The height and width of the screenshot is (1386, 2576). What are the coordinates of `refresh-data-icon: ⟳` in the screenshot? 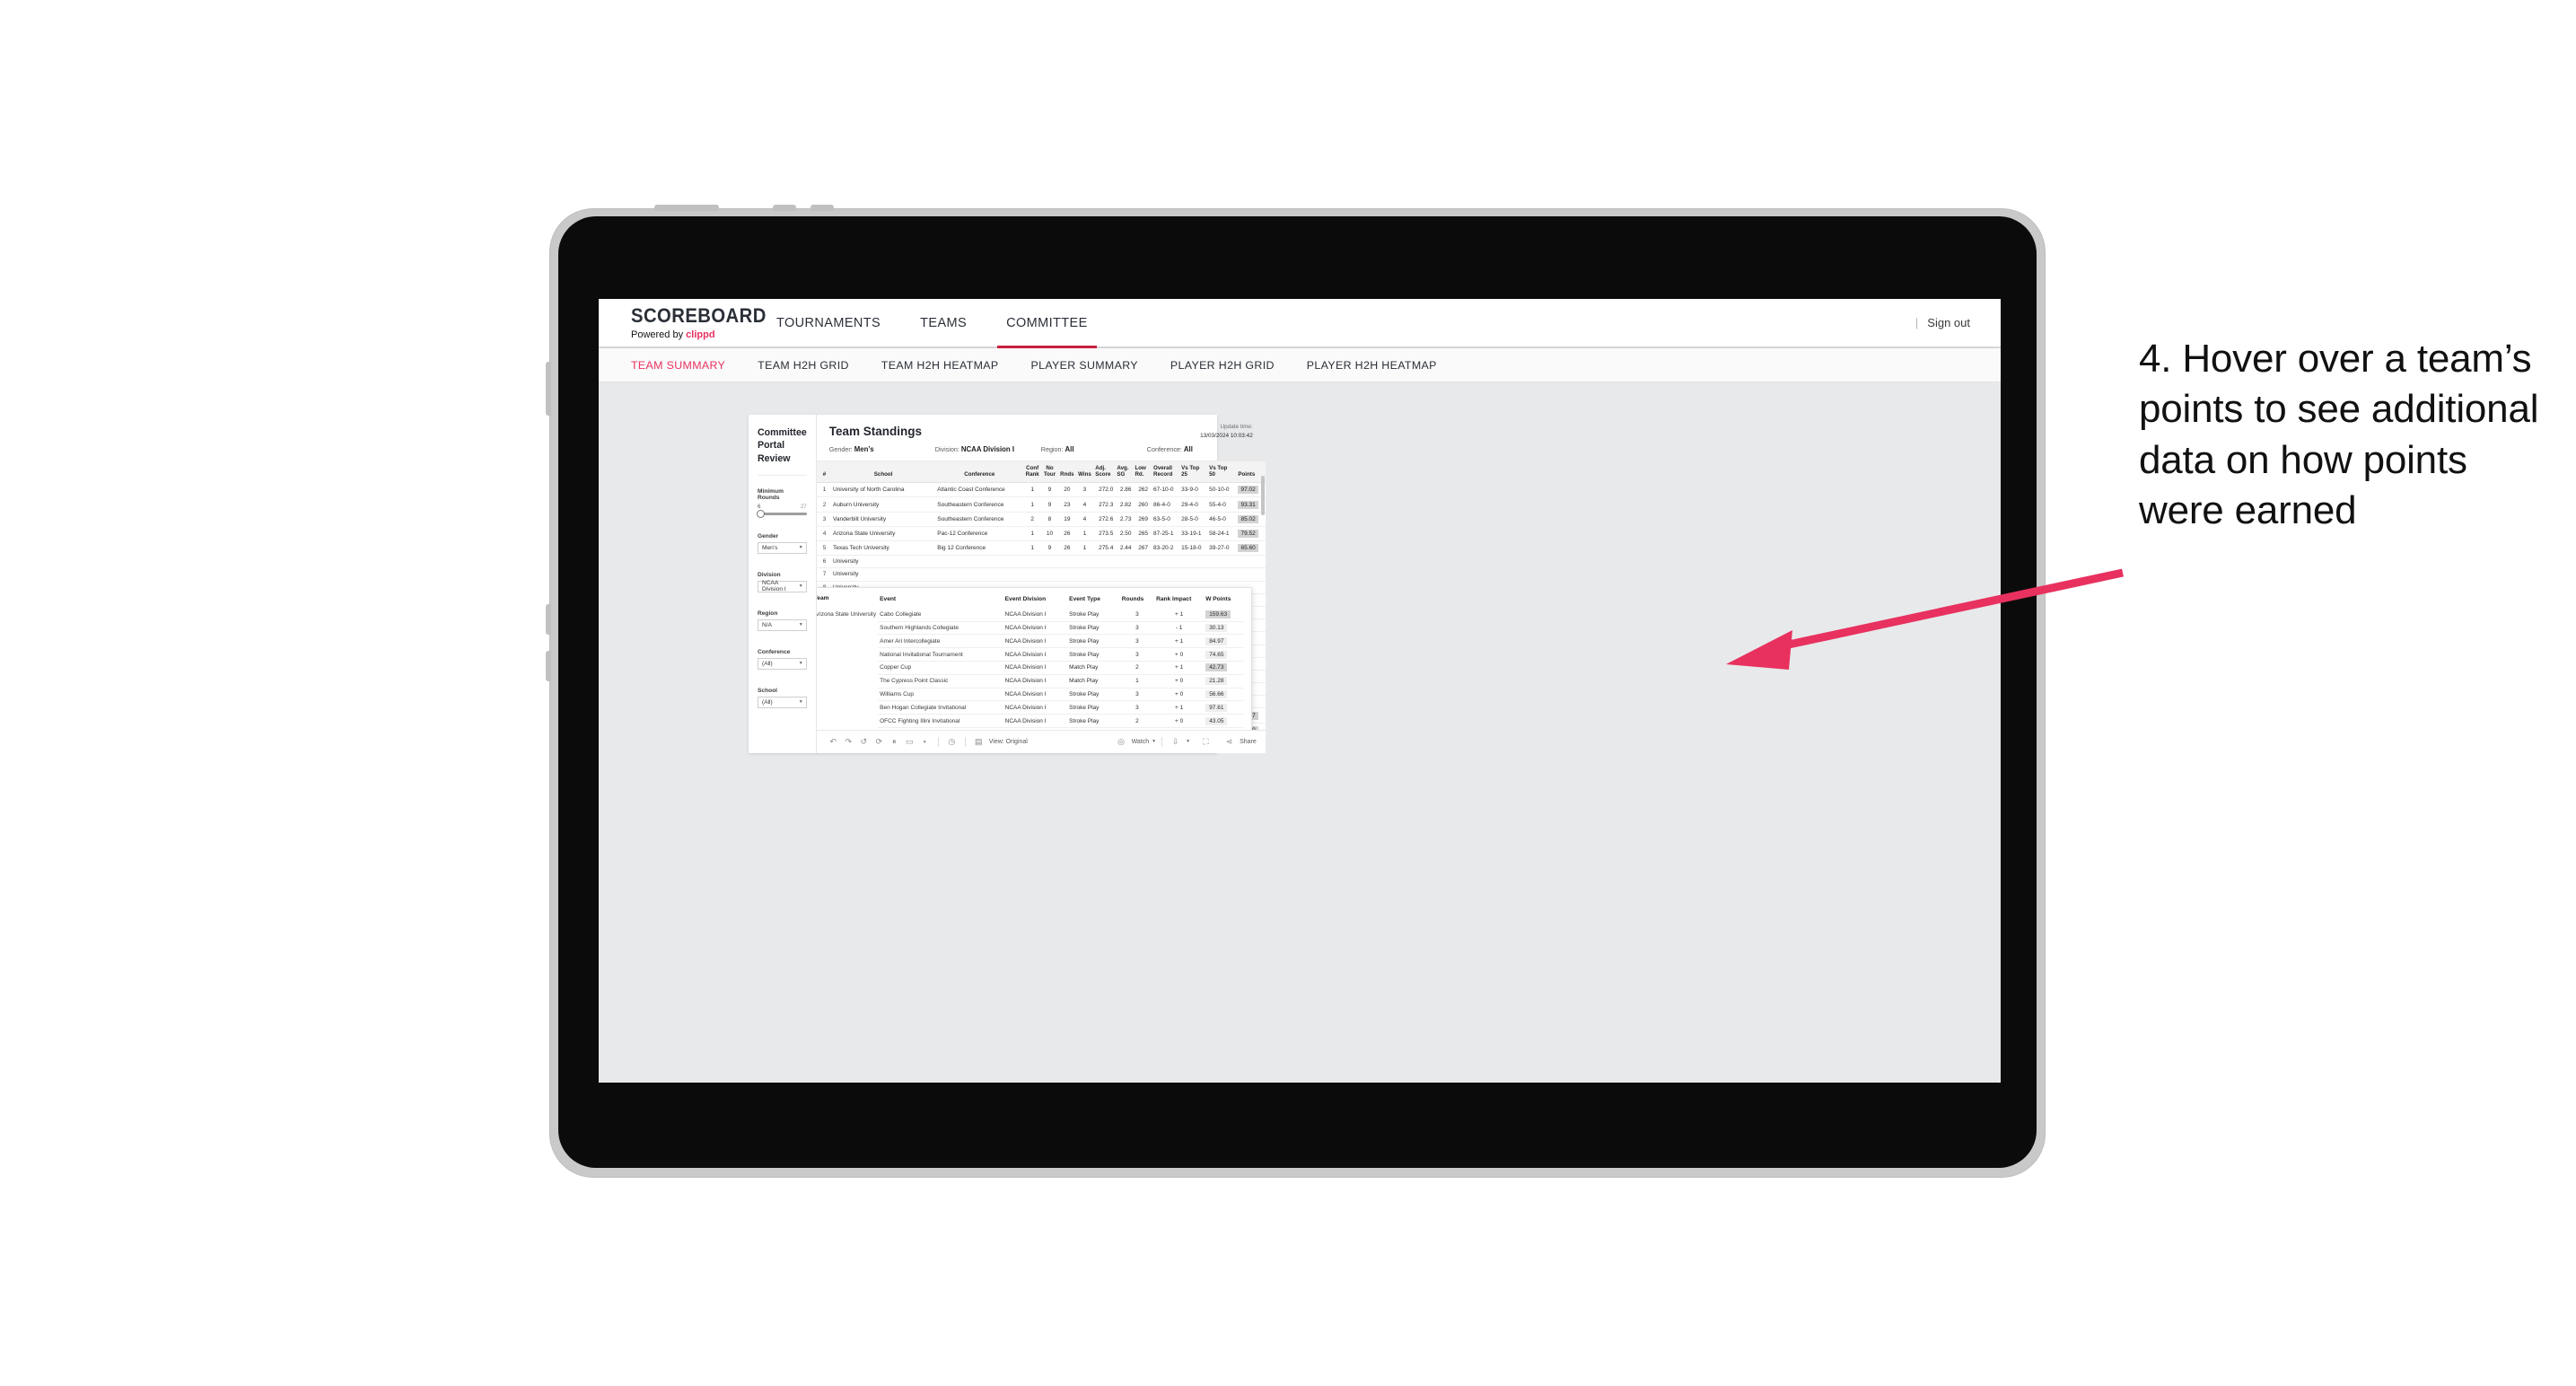 It's located at (879, 742).